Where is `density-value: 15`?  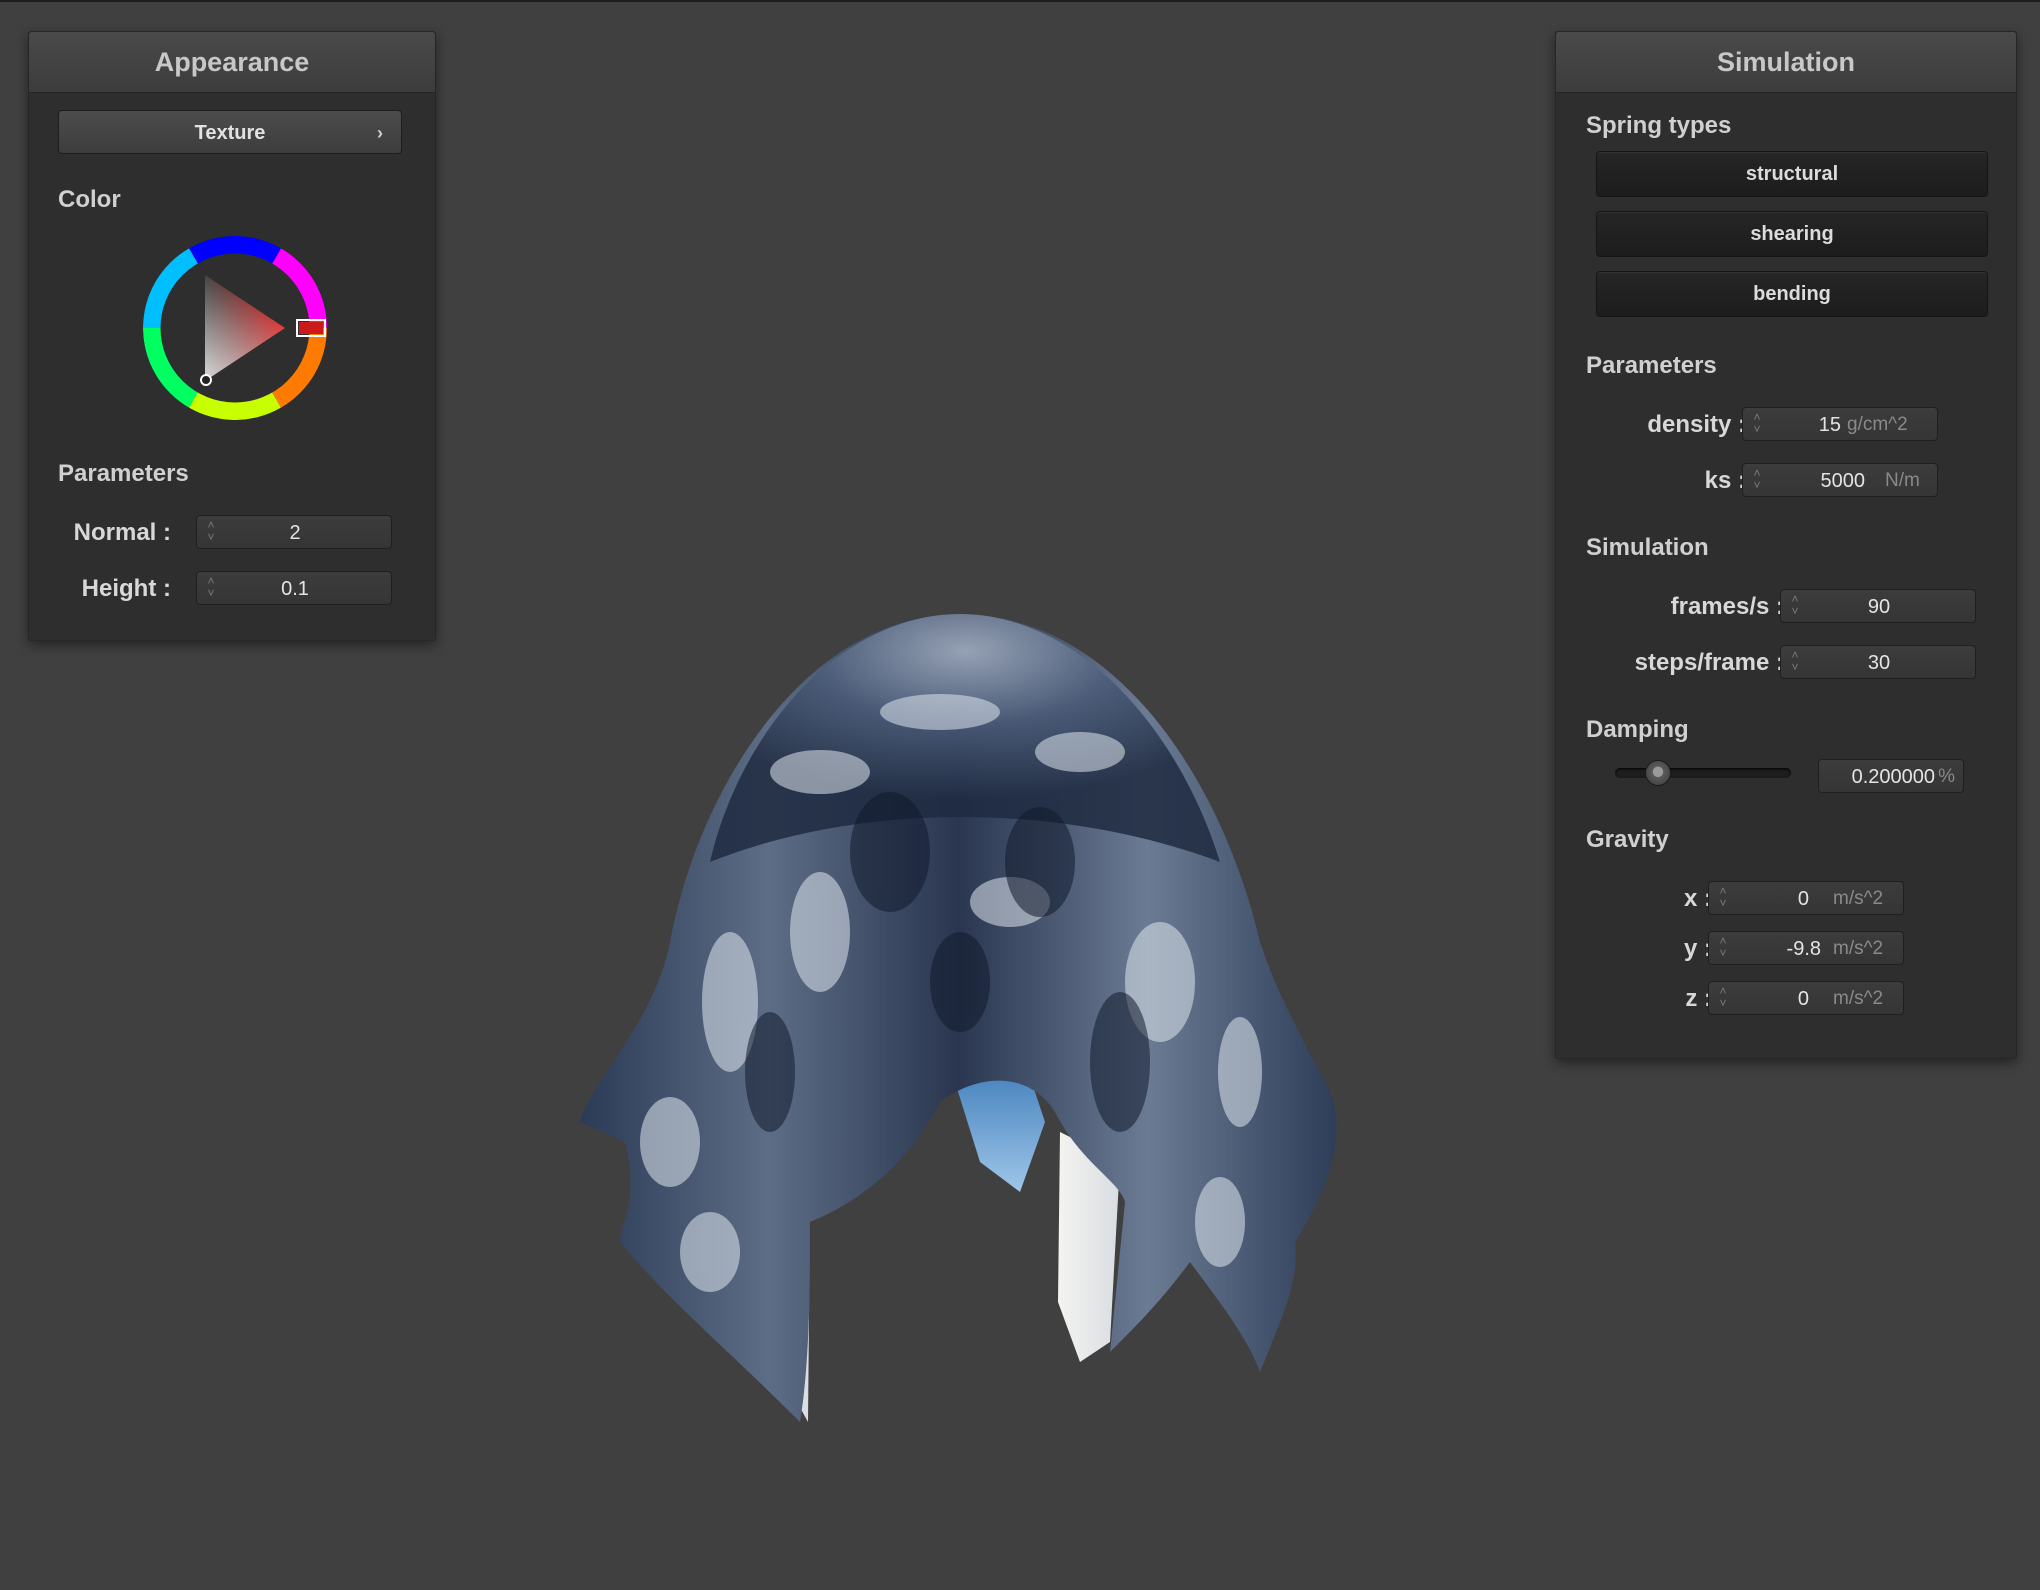 density-value: 15 is located at coordinates (1829, 425).